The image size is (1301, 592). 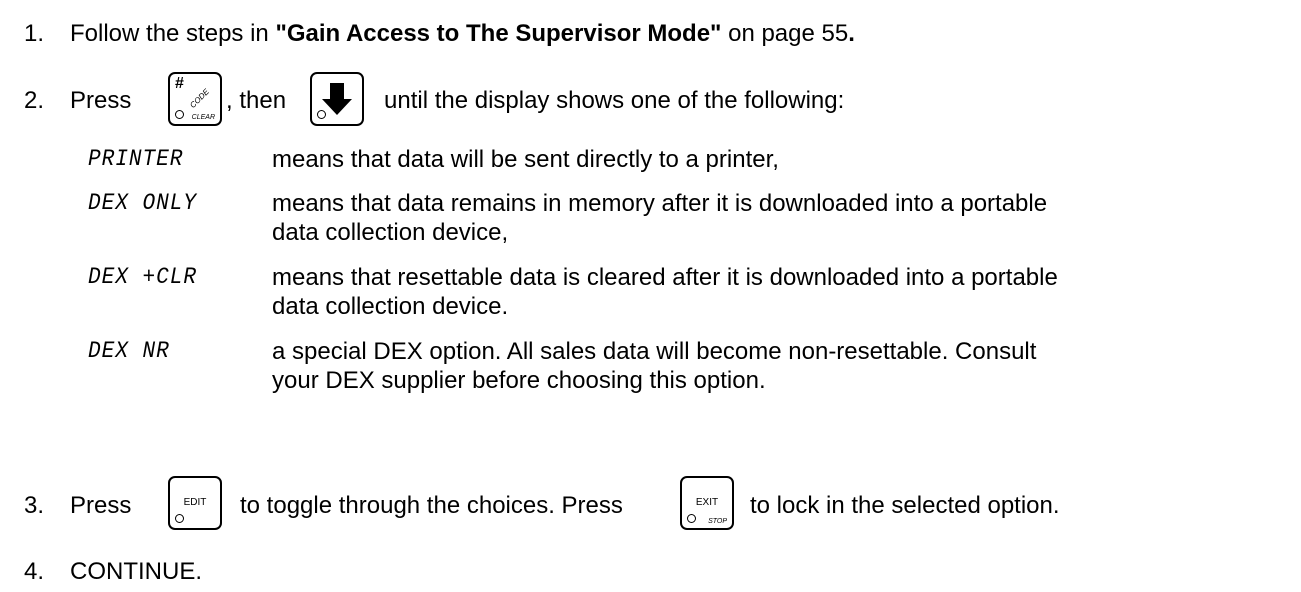 I want to click on step-2-press: Press, so click(x=101, y=100).